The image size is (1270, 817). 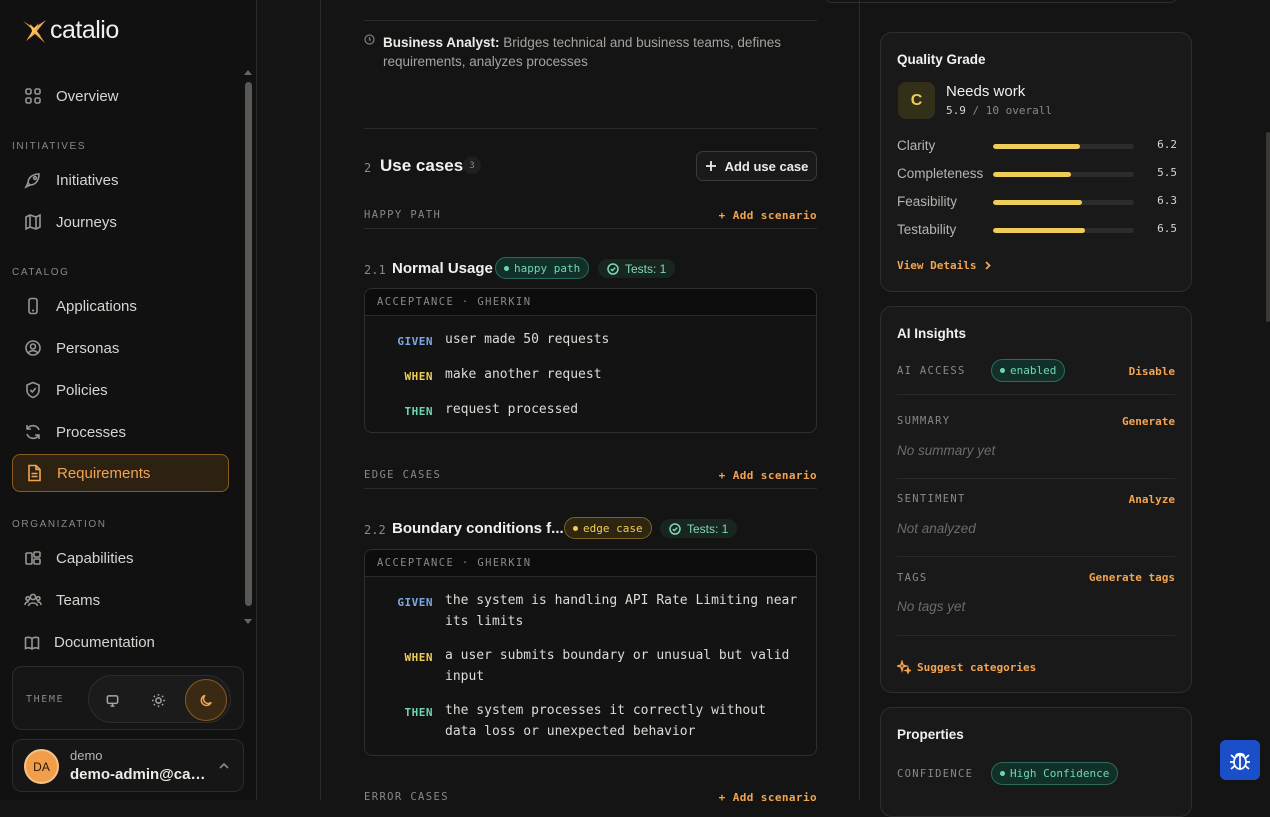 What do you see at coordinates (937, 265) in the screenshot?
I see `view-details-label: View Details` at bounding box center [937, 265].